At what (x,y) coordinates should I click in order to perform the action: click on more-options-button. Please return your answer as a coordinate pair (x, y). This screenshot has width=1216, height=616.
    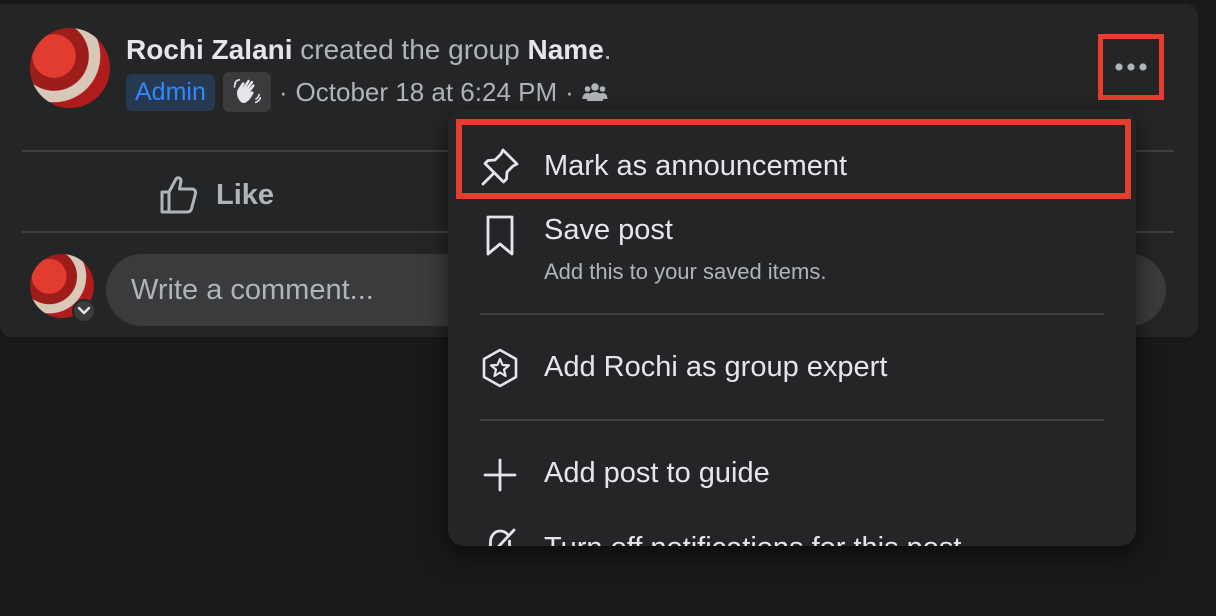
    Looking at the image, I should click on (1131, 67).